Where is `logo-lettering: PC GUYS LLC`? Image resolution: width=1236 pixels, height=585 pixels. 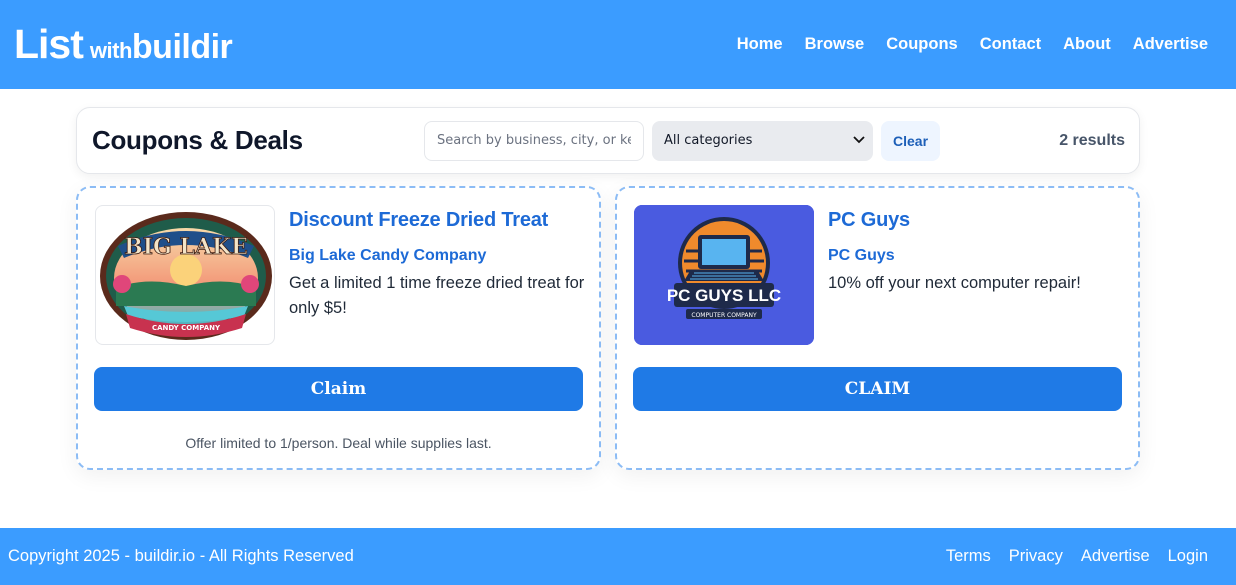
logo-lettering: PC GUYS LLC is located at coordinates (724, 295).